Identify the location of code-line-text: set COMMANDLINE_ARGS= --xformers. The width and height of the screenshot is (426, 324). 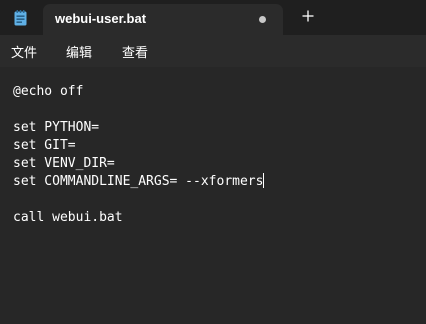
(138, 181).